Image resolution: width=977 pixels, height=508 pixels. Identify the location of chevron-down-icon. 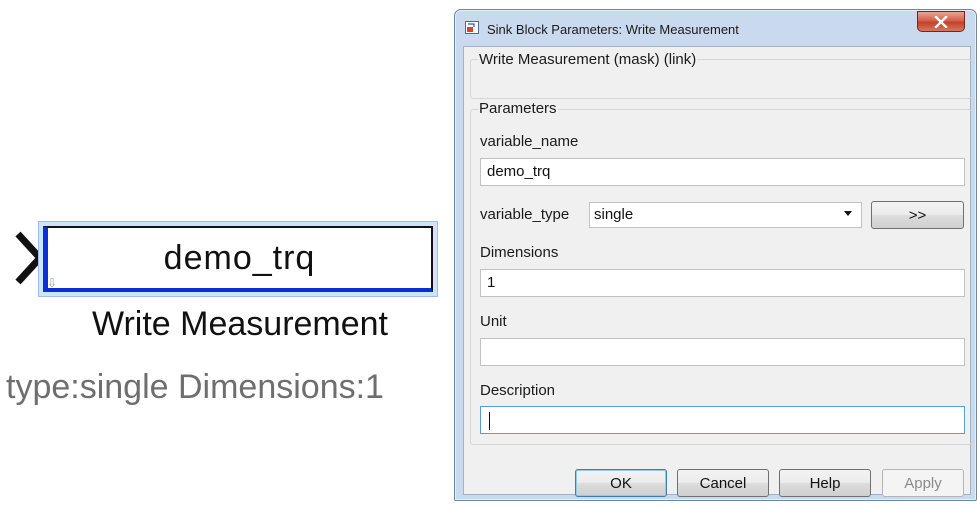
(848, 213).